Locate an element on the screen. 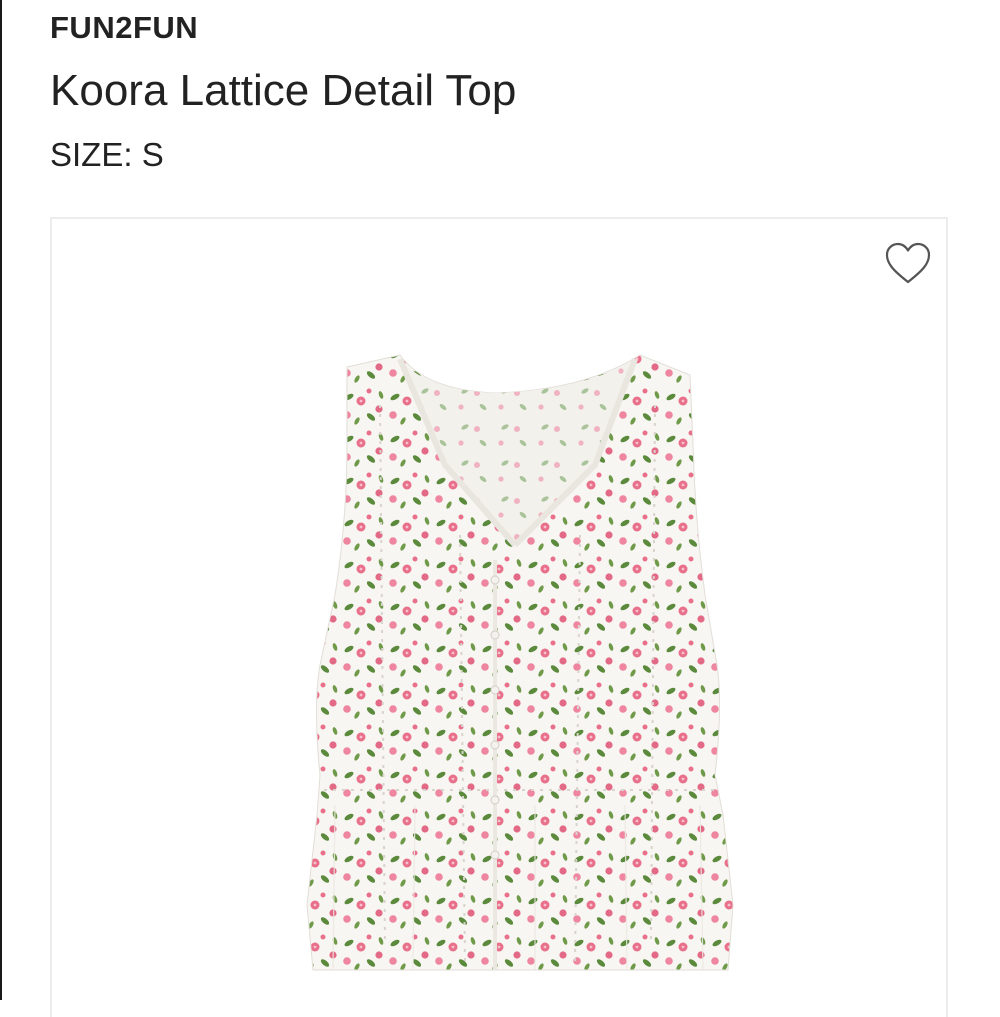  size-value: S is located at coordinates (152, 154).